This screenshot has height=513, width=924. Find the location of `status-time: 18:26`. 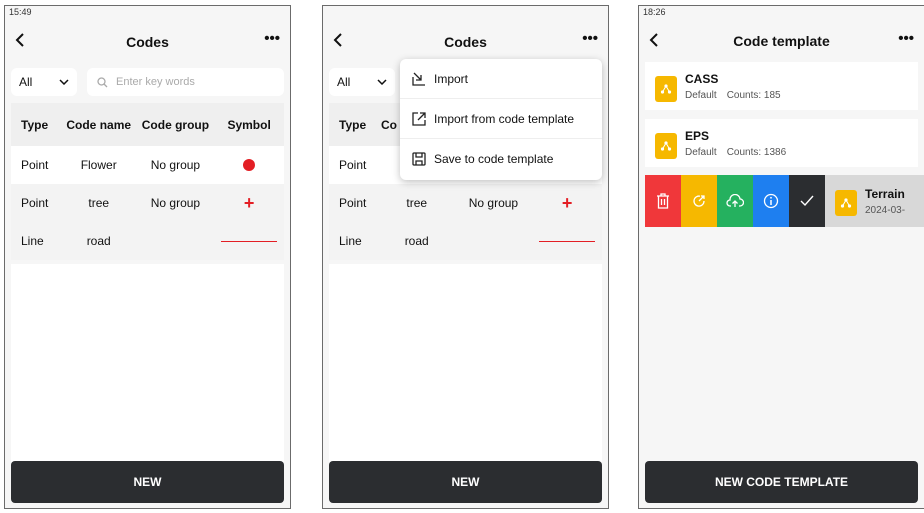

status-time: 18:26 is located at coordinates (654, 12).